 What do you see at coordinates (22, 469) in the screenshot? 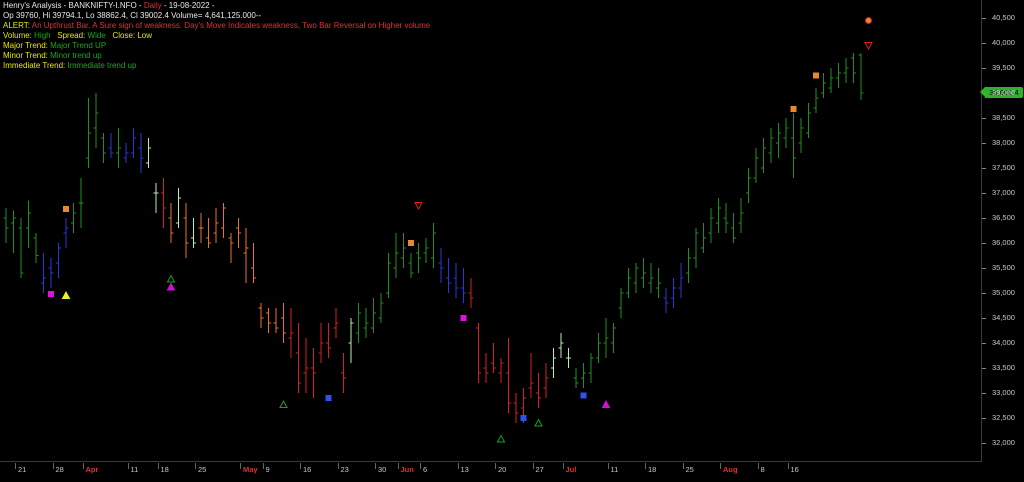
I see `x-day-label: 21` at bounding box center [22, 469].